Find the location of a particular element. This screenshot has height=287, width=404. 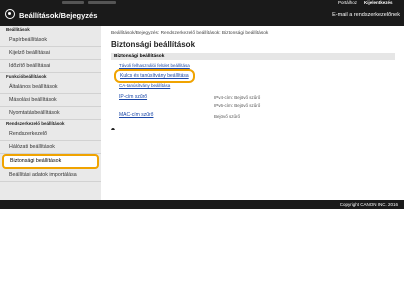

ipv4-status: IPv4-cím: Bejövő szűrő is located at coordinates (237, 97).